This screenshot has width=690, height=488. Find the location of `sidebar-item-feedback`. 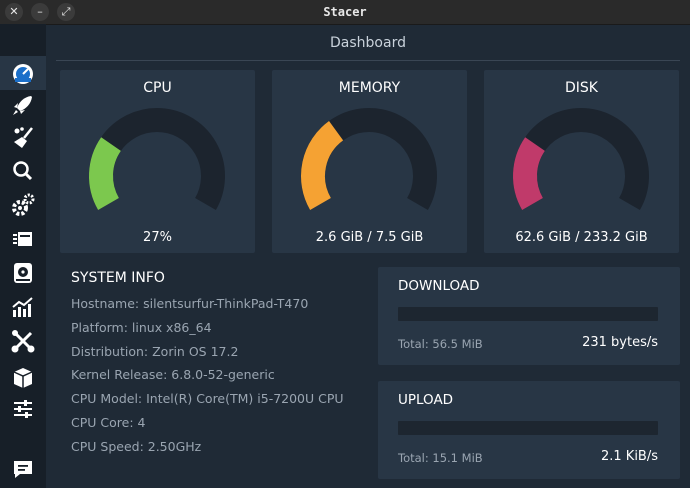

sidebar-item-feedback is located at coordinates (23, 469).